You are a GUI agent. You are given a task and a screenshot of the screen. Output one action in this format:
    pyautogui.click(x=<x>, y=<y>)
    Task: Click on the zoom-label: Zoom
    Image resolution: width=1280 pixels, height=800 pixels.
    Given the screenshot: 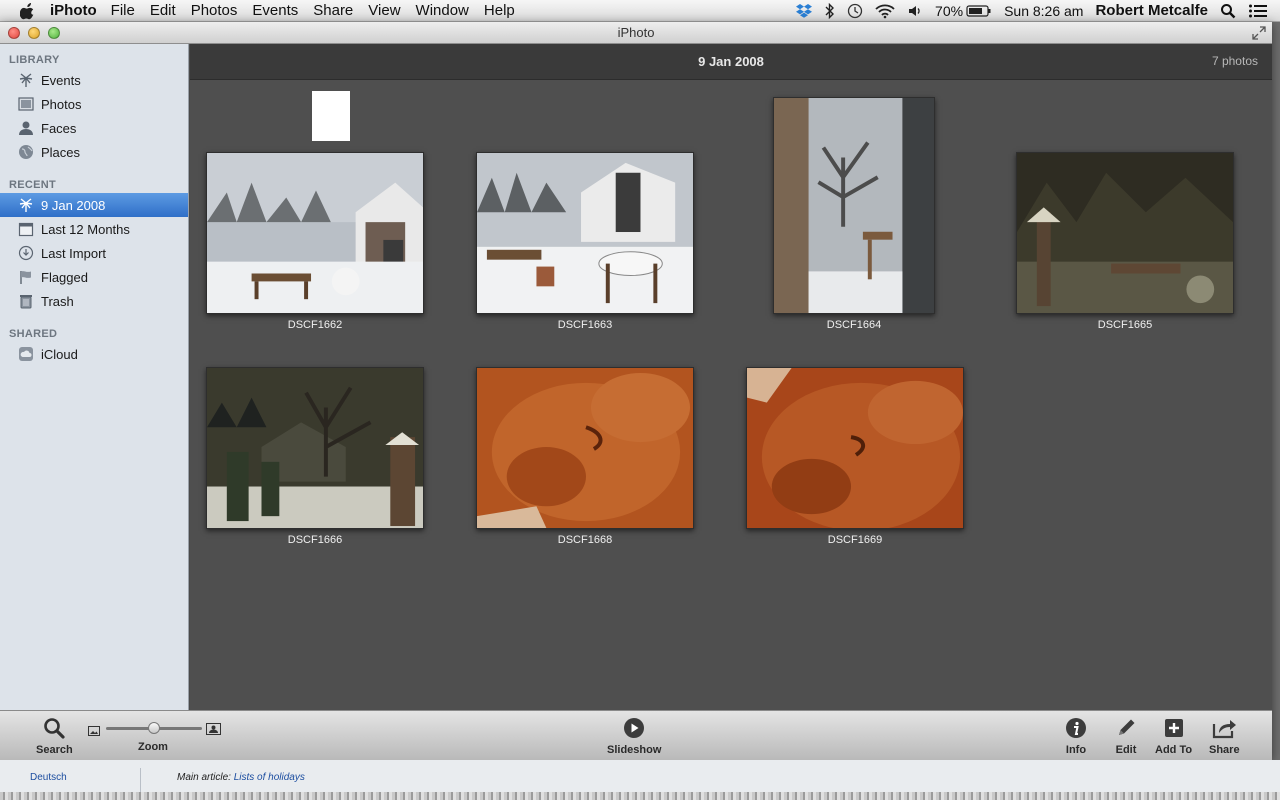 What is the action you would take?
    pyautogui.click(x=153, y=747)
    